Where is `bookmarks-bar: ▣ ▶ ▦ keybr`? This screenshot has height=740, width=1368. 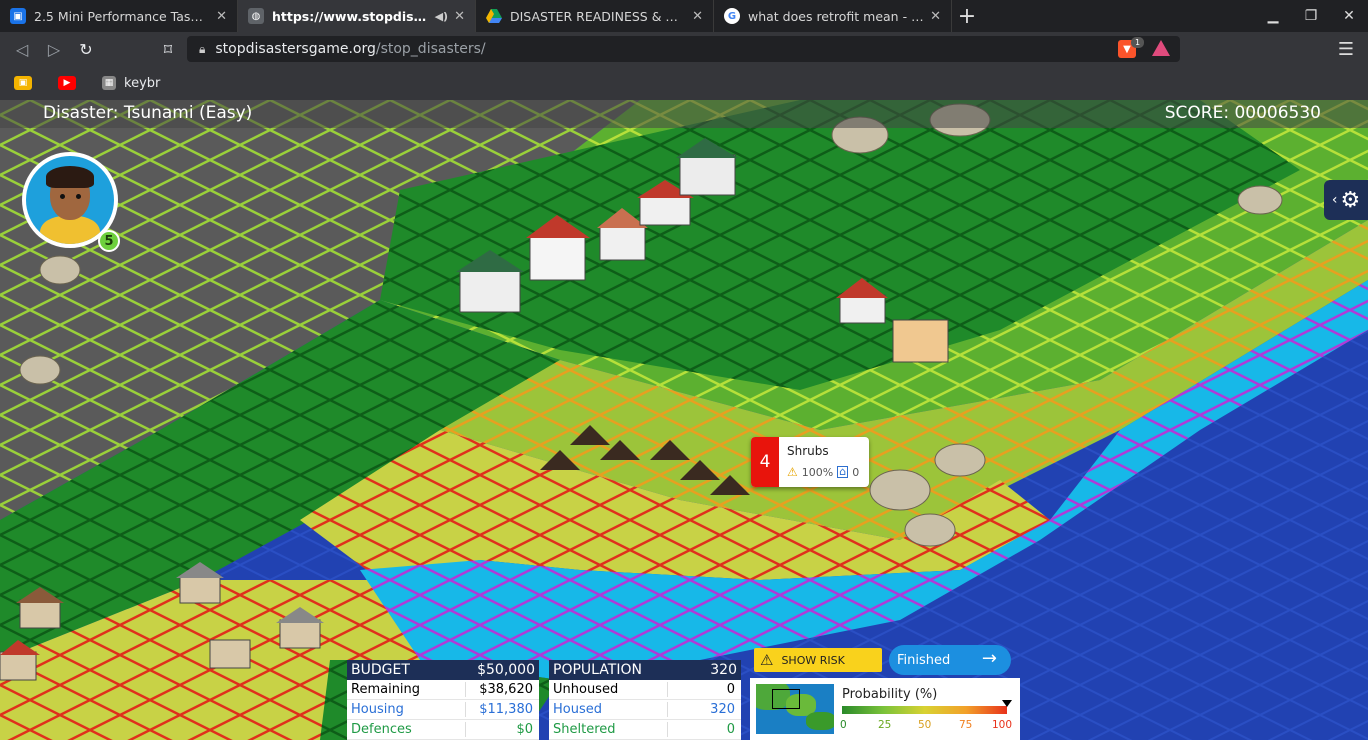
bookmarks-bar: ▣ ▶ ▦ keybr is located at coordinates (684, 83).